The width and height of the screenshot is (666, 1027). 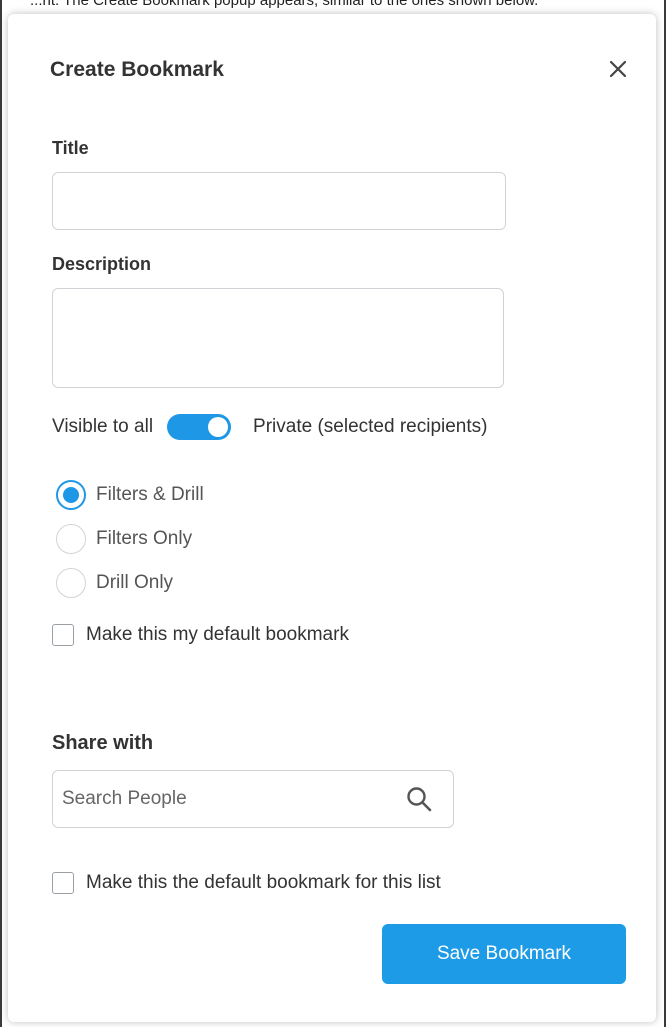 I want to click on radio-drill-only: Drill Only, so click(x=114, y=583).